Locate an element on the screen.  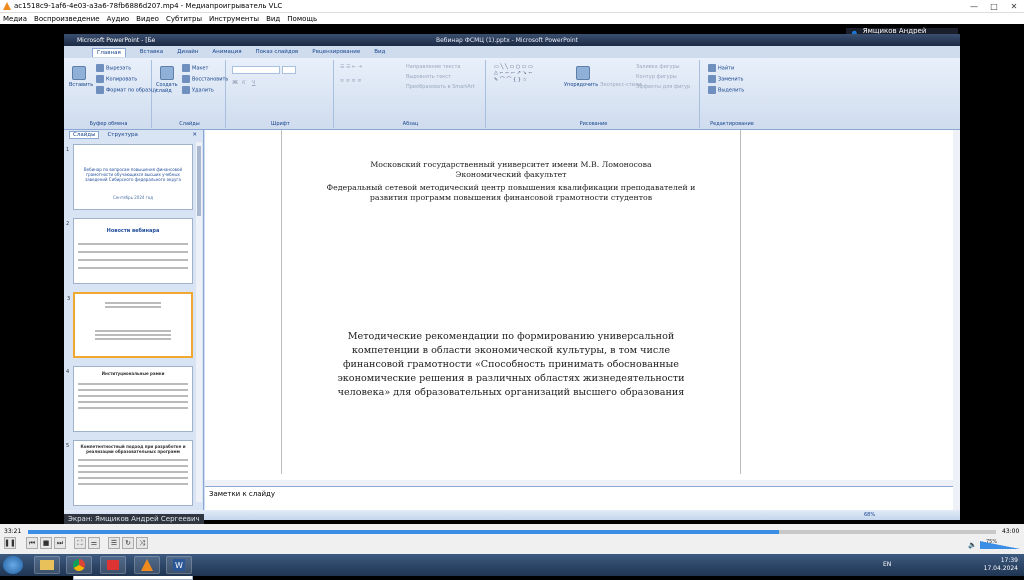
menu-subtitles: Субтитры is located at coordinates (184, 19).